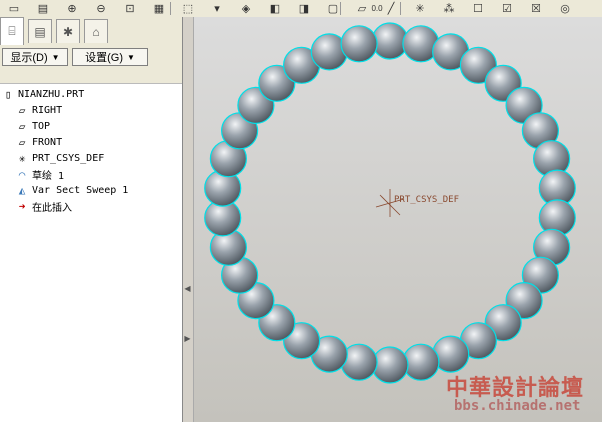 The height and width of the screenshot is (422, 602). Describe the element at coordinates (22, 190) in the screenshot. I see `sweep-icon: ◭` at that location.